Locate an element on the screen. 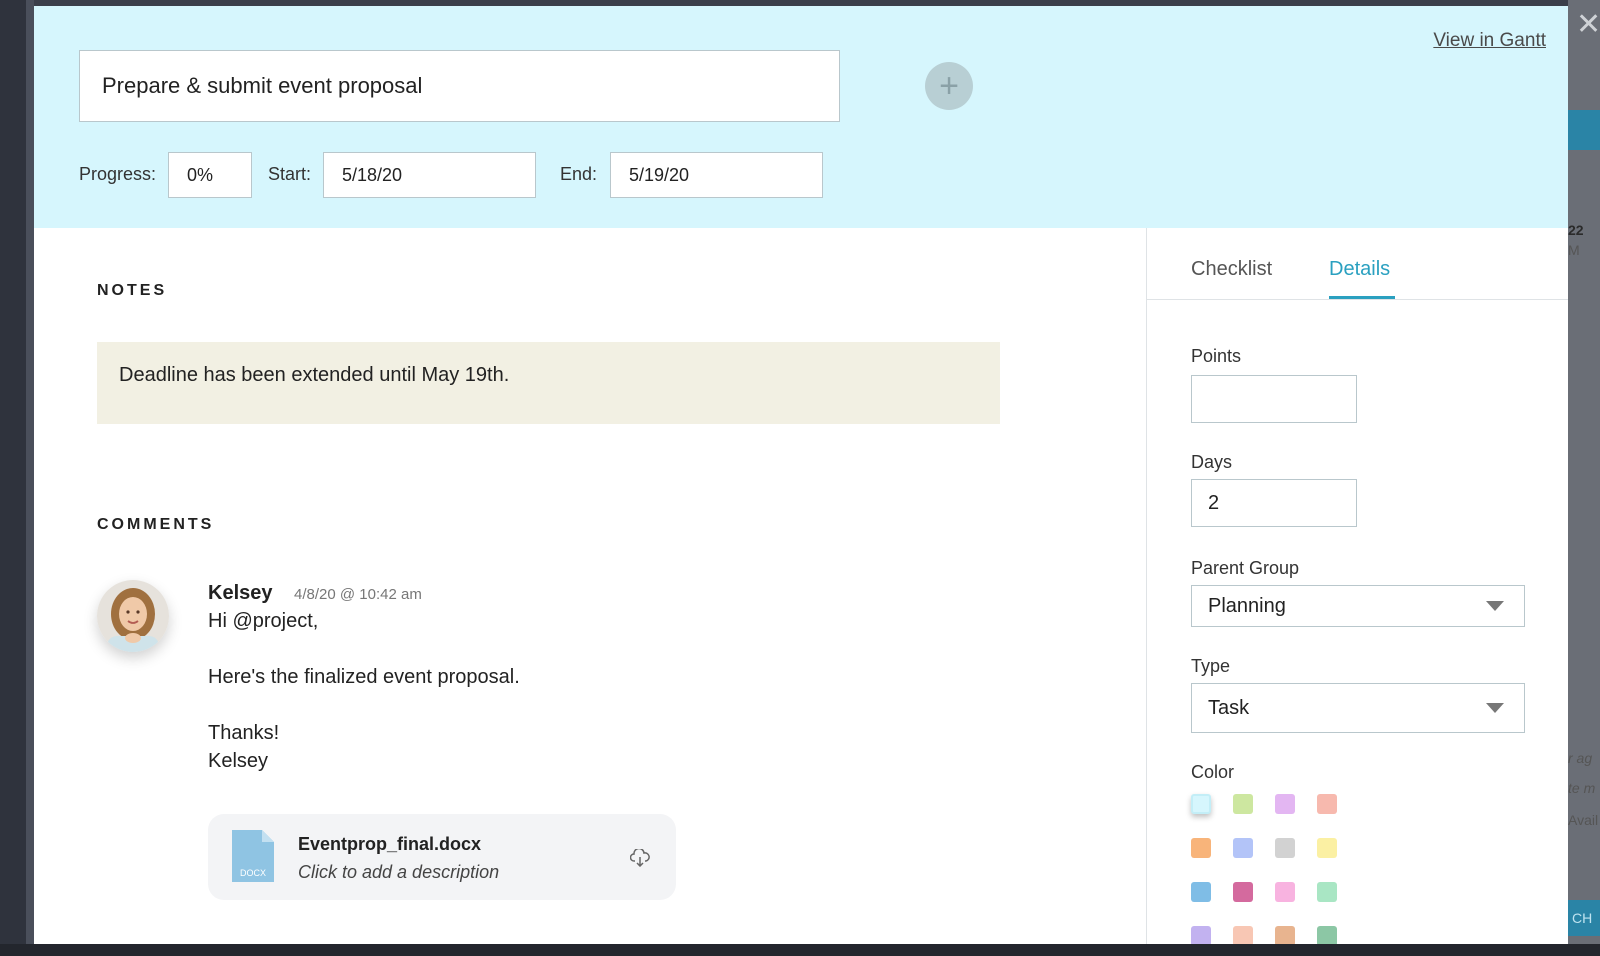  active-tab-indicator is located at coordinates (1362, 297).